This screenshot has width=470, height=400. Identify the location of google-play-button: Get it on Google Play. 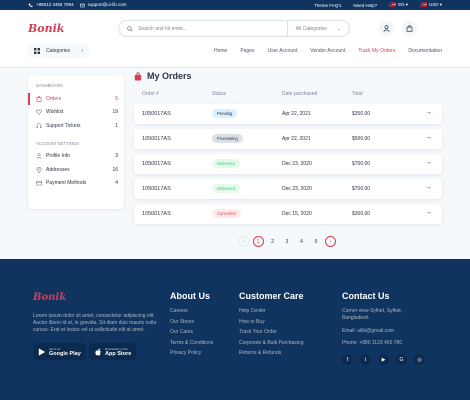
(59, 351).